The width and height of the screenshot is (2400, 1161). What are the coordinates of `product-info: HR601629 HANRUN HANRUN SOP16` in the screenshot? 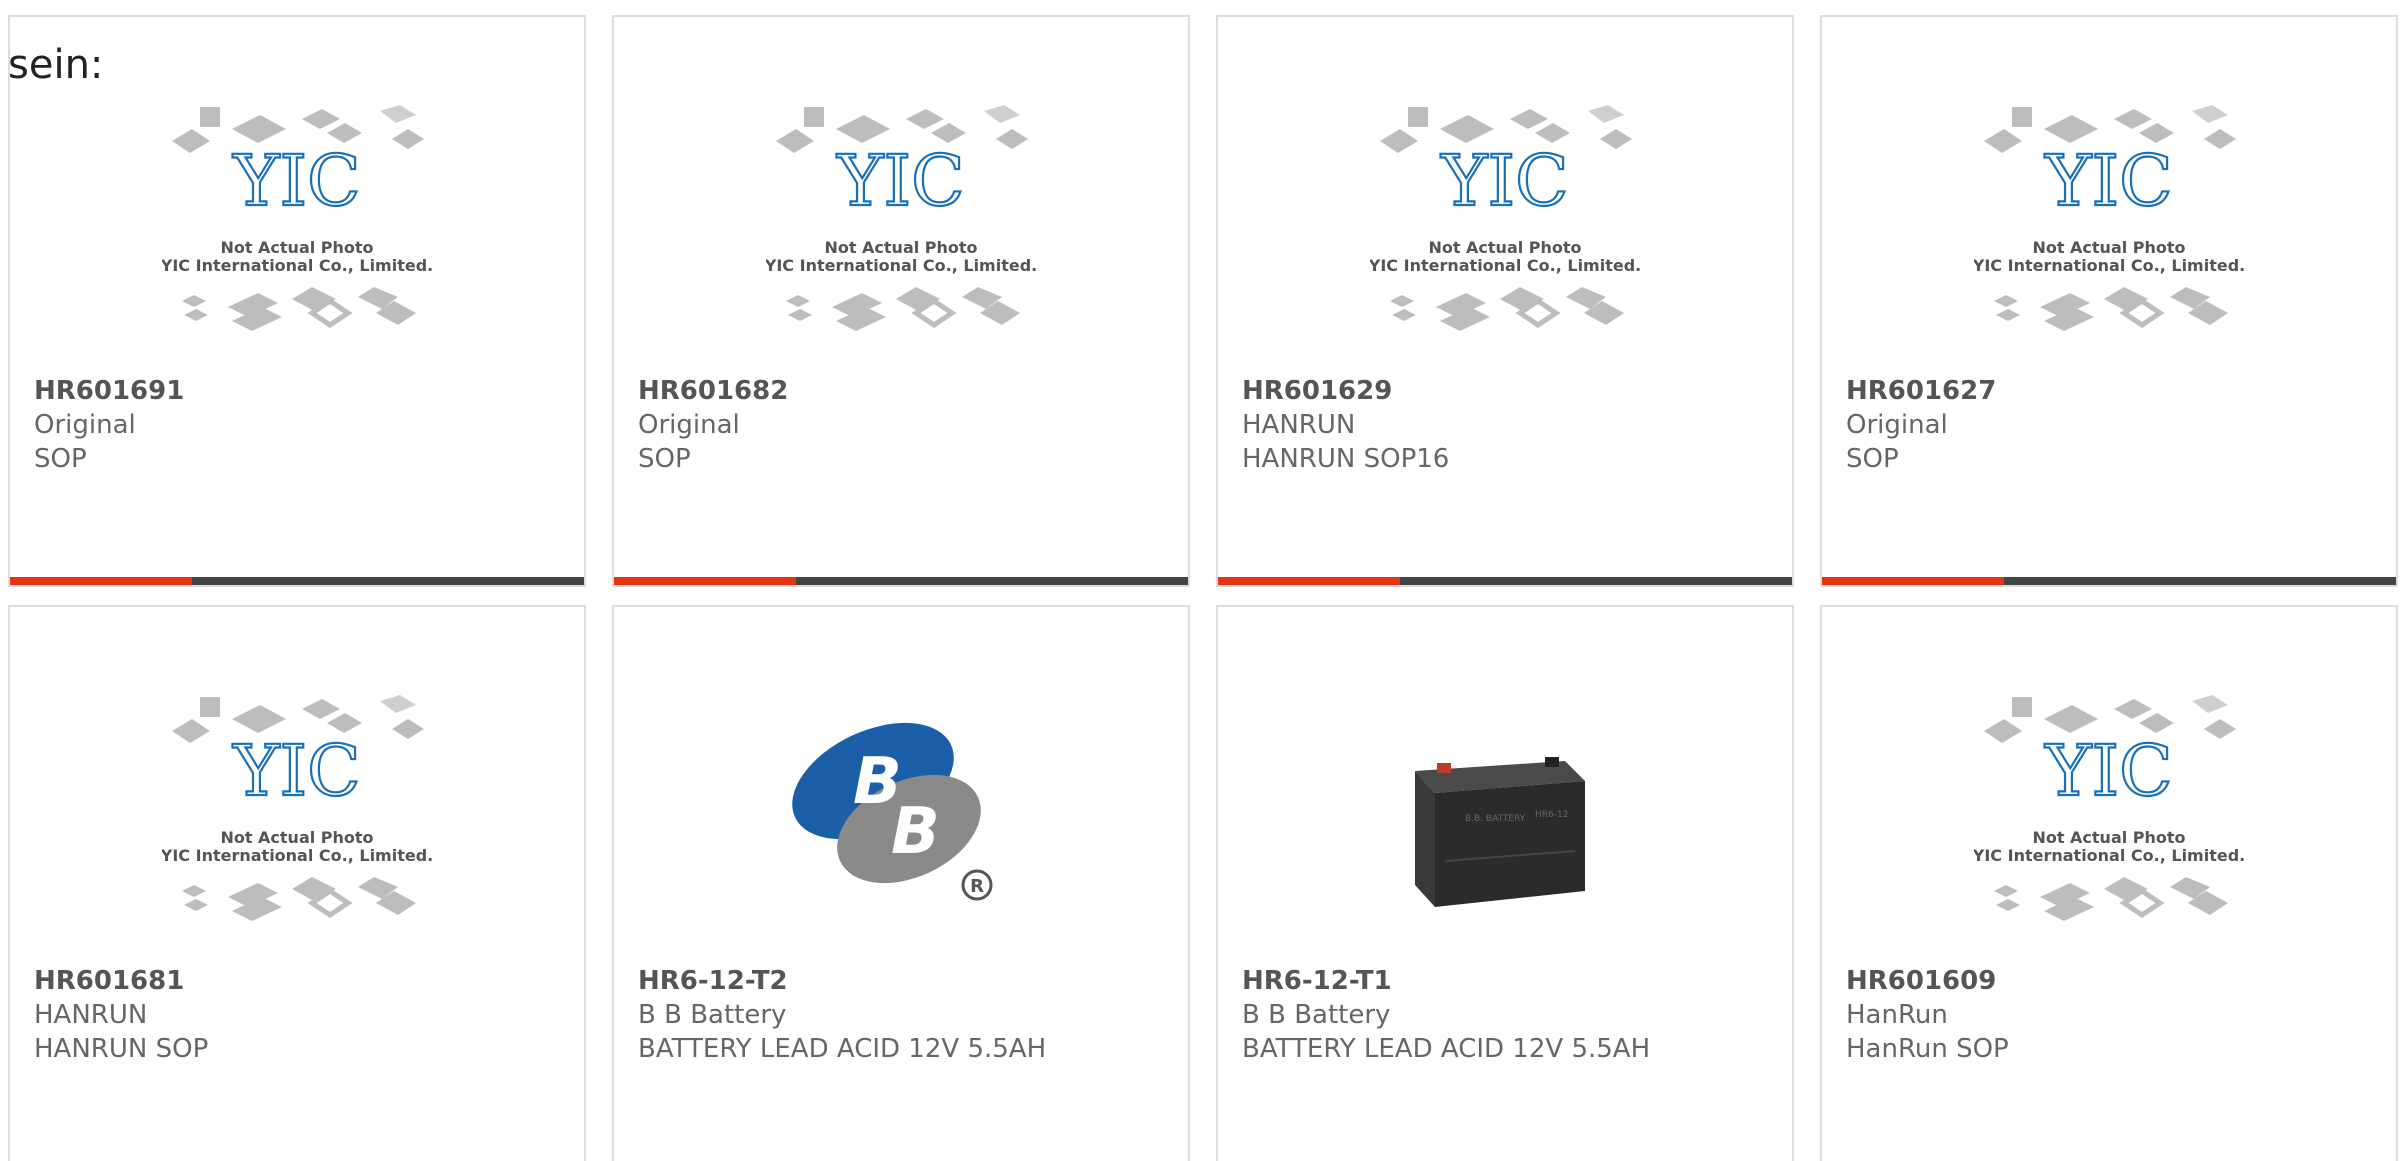 It's located at (1509, 425).